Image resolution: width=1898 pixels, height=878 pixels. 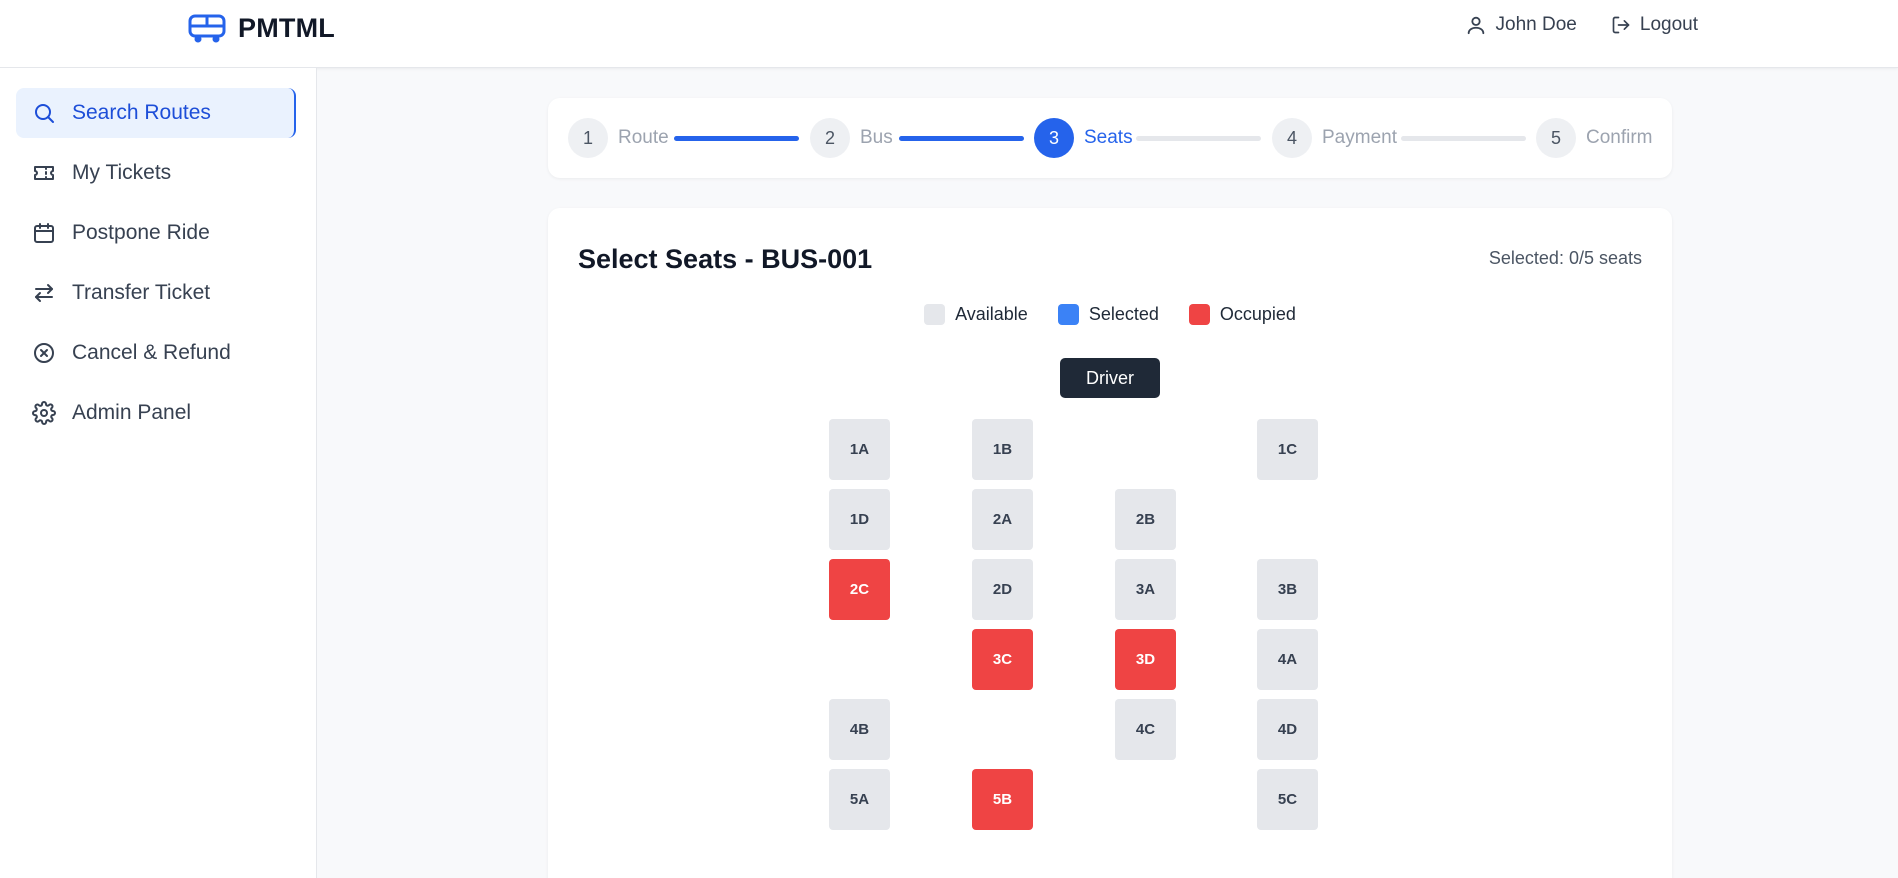 I want to click on sidebar-item-label: Cancel & Refund, so click(x=151, y=352).